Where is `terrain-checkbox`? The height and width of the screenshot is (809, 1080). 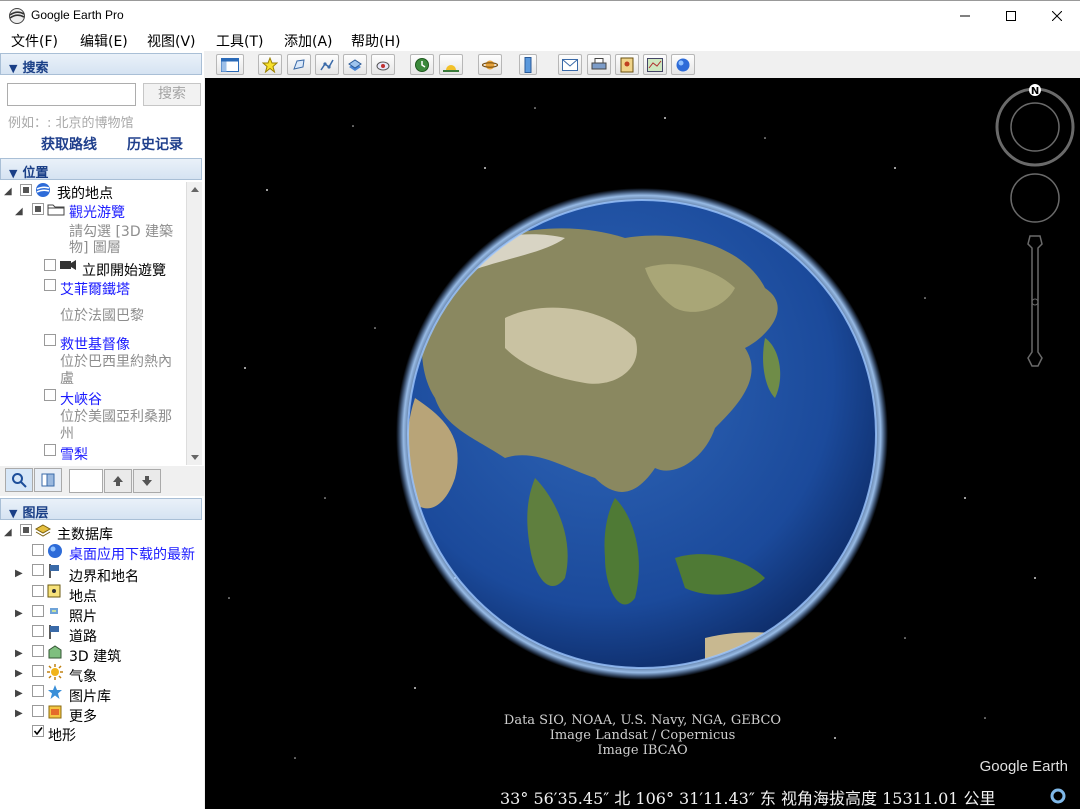 terrain-checkbox is located at coordinates (38, 731).